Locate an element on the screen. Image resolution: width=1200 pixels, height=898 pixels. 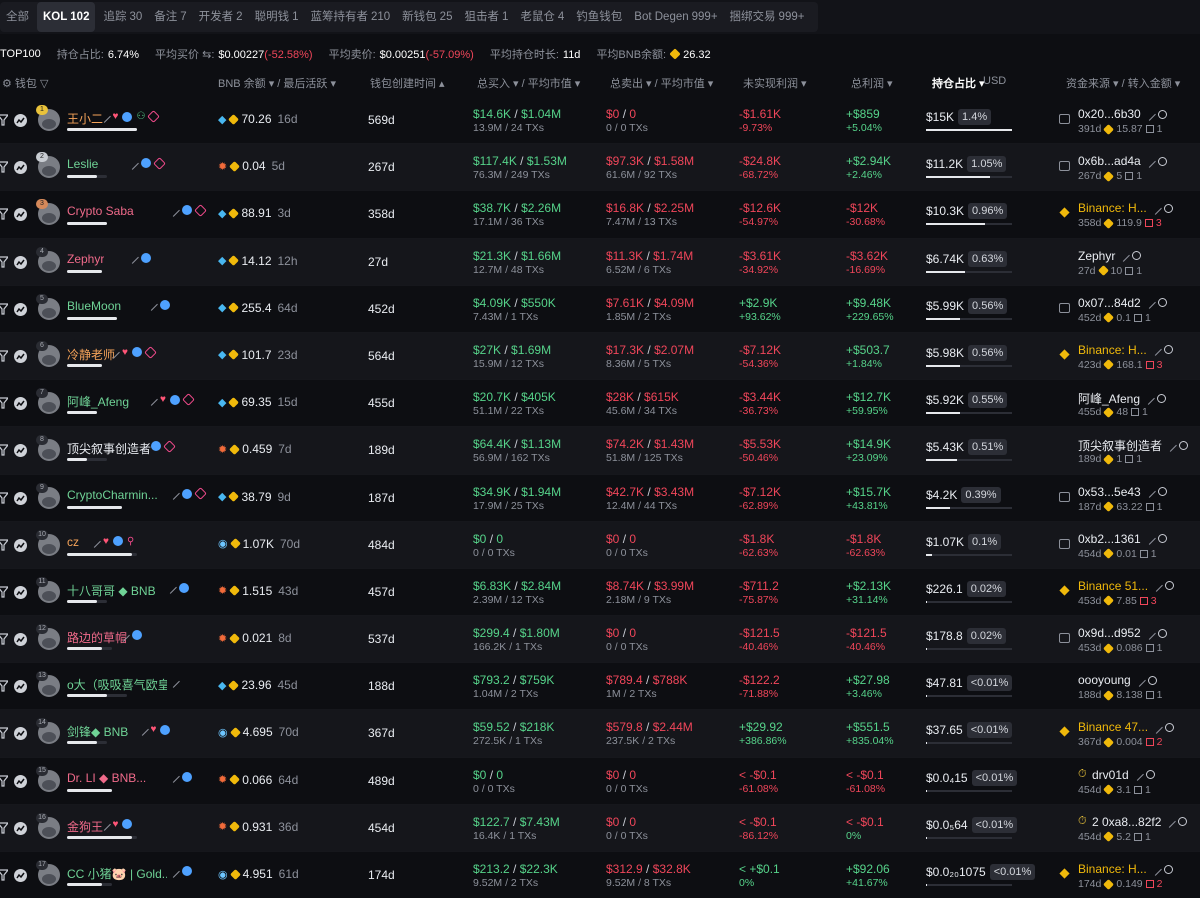
tab-2: 追踪 30 is located at coordinates (122, 17).